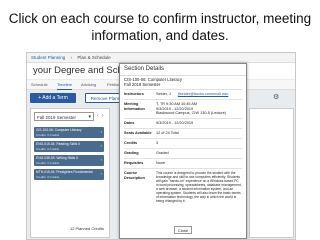  I want to click on description-label: Course Description, so click(134, 175).